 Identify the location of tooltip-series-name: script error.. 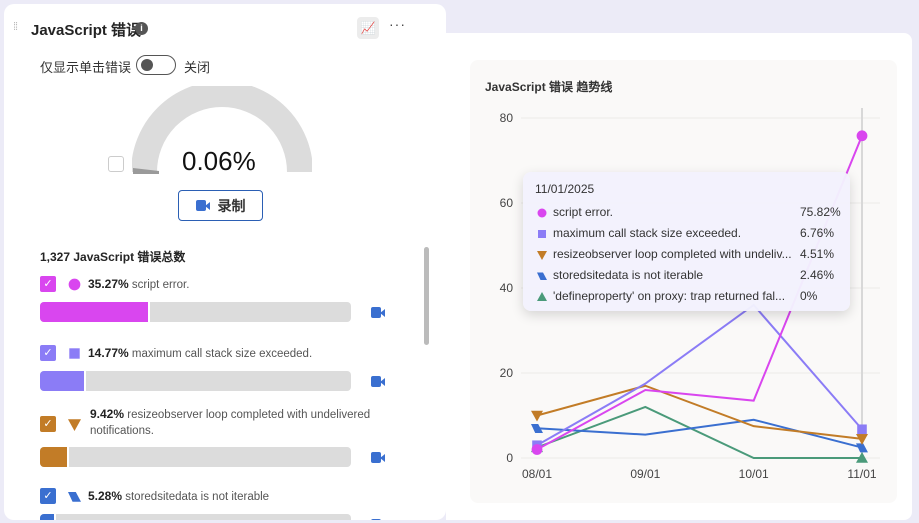
(583, 212).